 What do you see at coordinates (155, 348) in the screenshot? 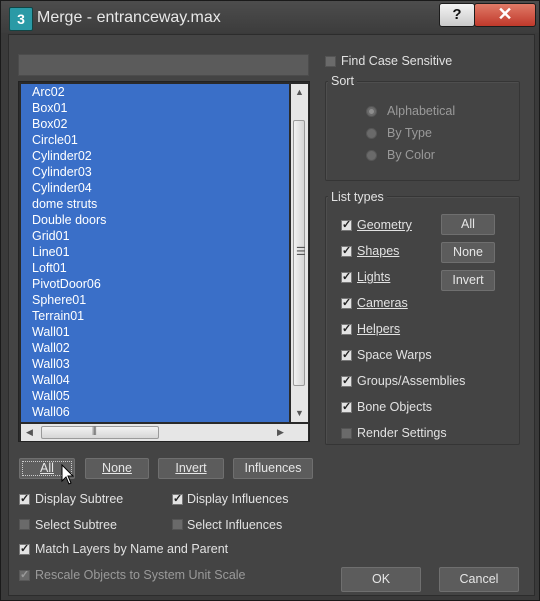
I see `list-item: Wall02` at bounding box center [155, 348].